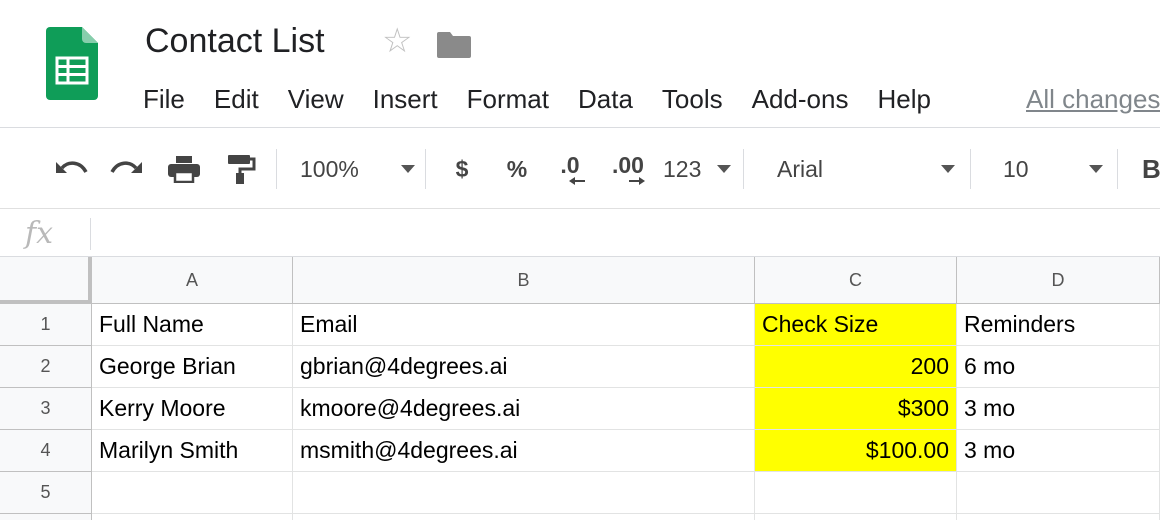 The width and height of the screenshot is (1160, 520). What do you see at coordinates (462, 169) in the screenshot?
I see `currency-format-button: $` at bounding box center [462, 169].